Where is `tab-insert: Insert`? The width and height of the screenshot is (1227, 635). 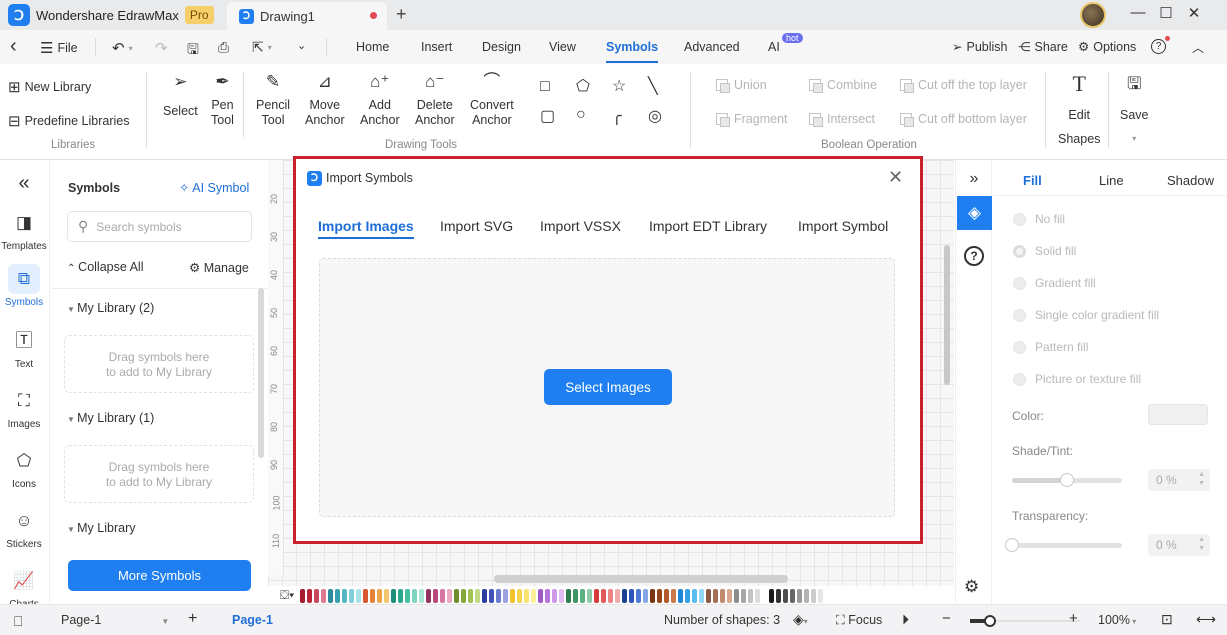 tab-insert: Insert is located at coordinates (436, 47).